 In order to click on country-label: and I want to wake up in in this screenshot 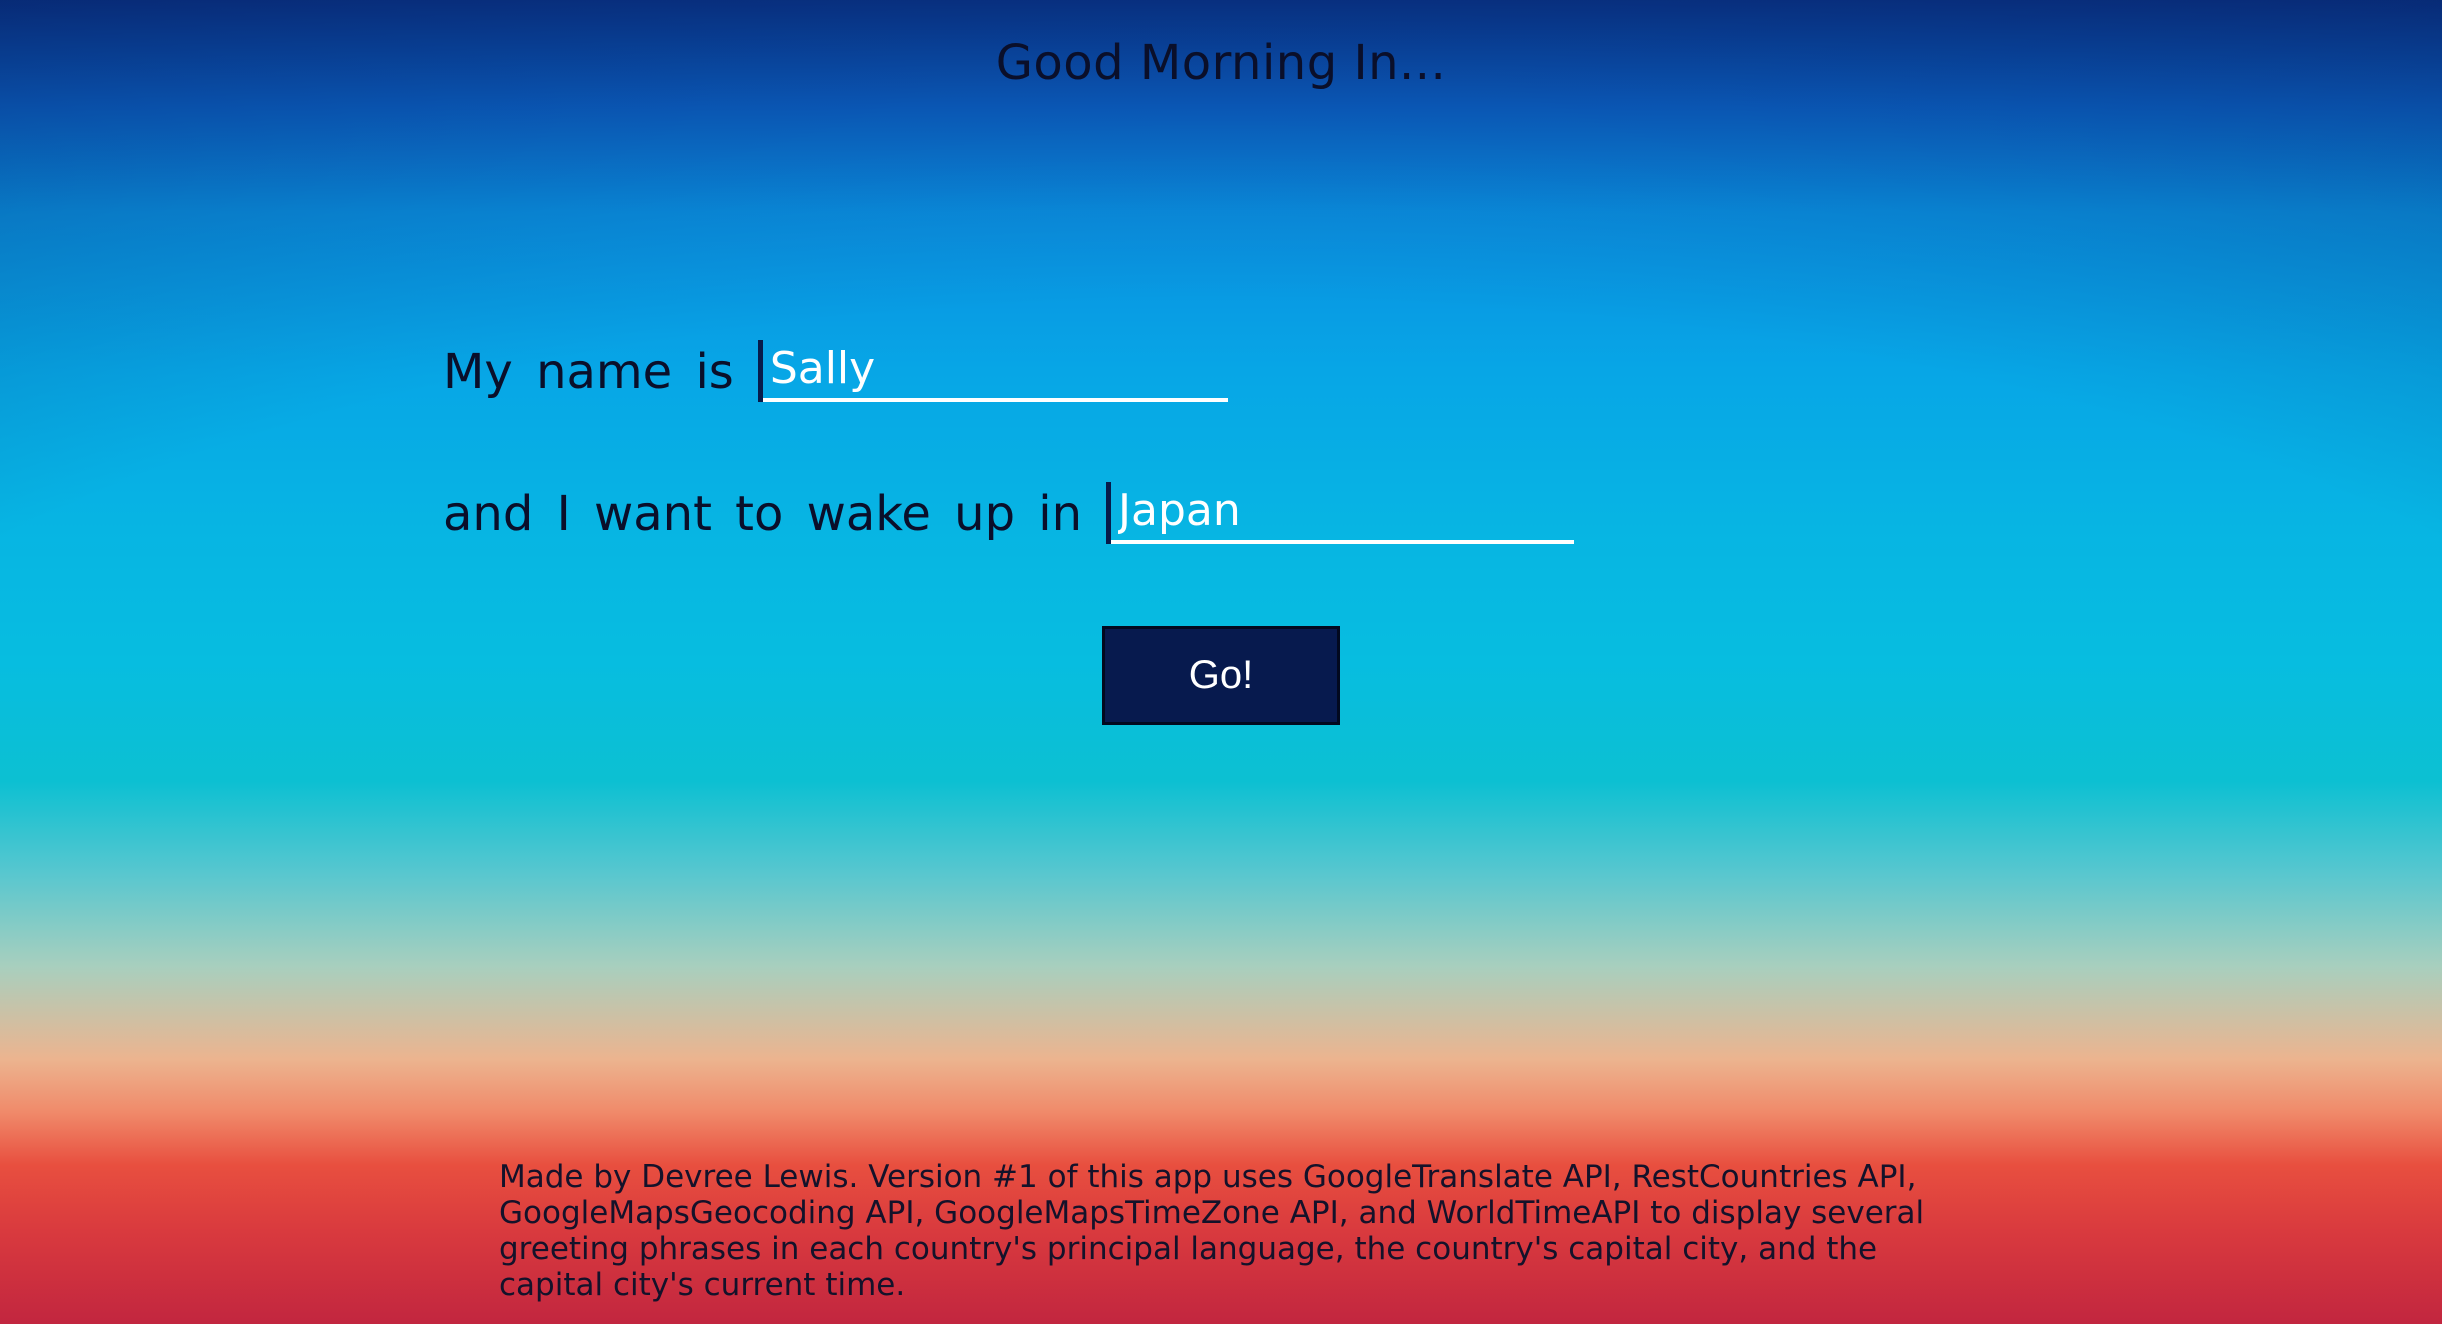, I will do `click(763, 514)`.